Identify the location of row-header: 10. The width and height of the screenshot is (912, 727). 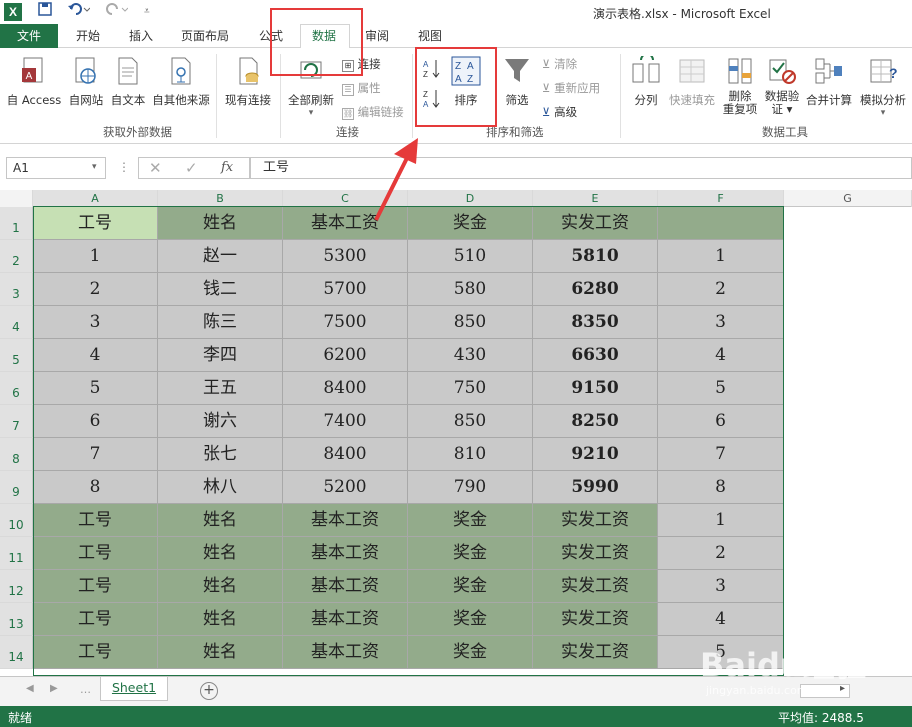
(16, 520).